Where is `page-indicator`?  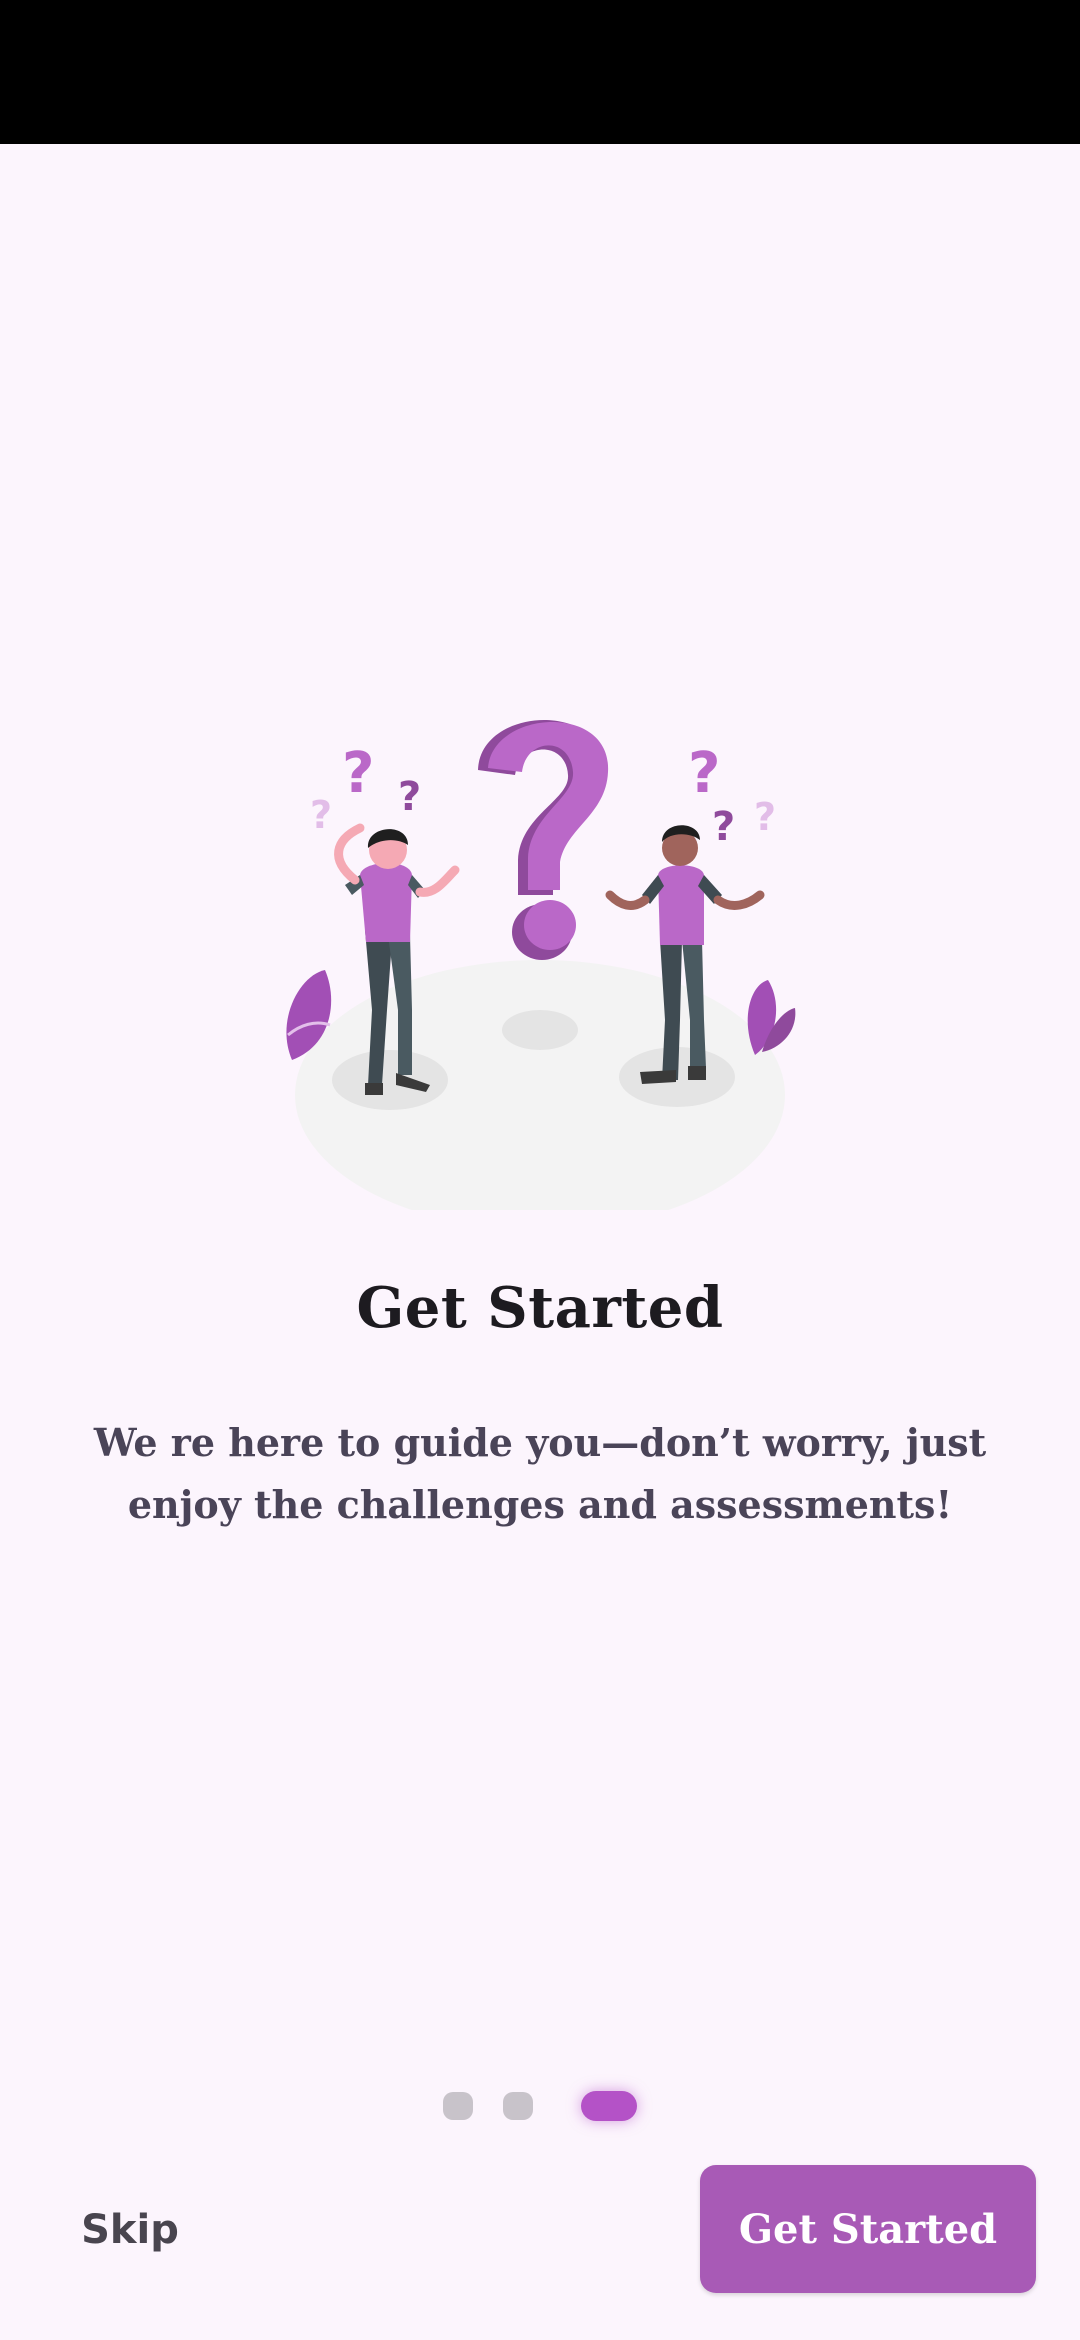 page-indicator is located at coordinates (540, 2106).